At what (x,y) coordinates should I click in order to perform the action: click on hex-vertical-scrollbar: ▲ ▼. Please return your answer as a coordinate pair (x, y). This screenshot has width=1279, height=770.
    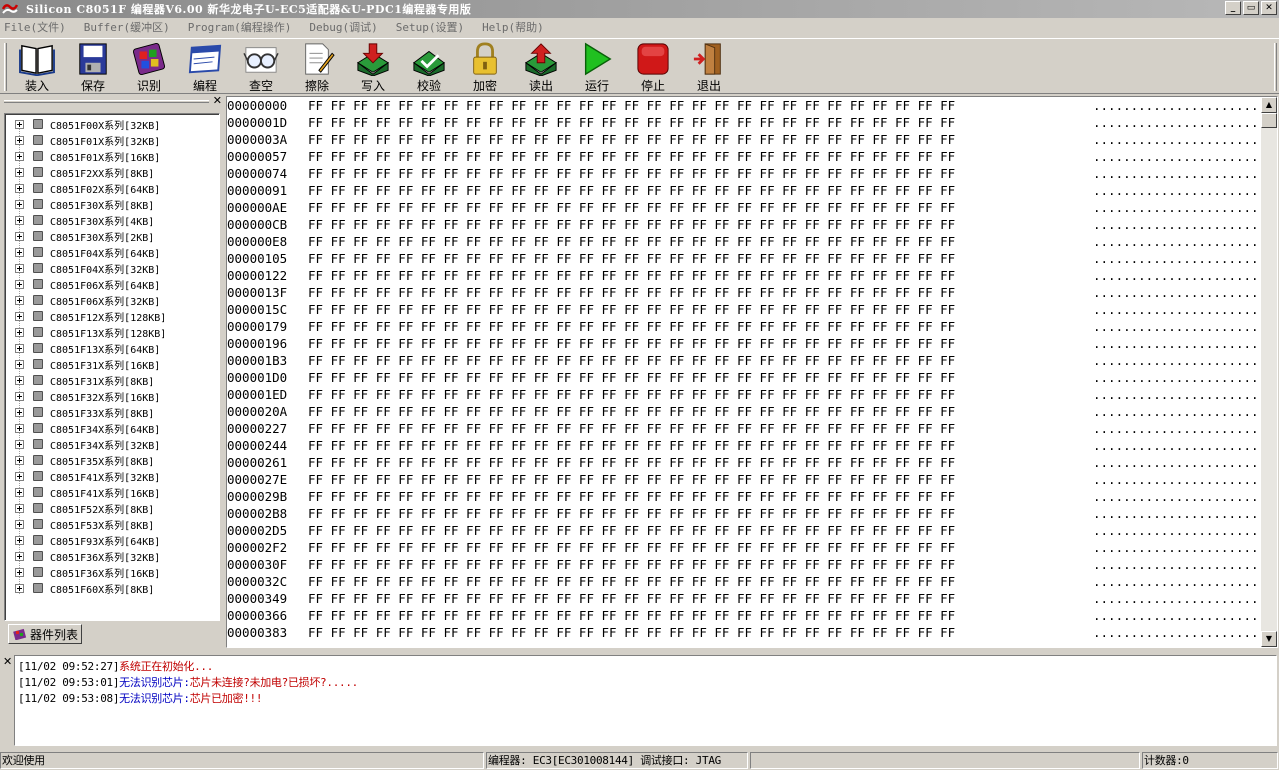
    Looking at the image, I should click on (1269, 372).